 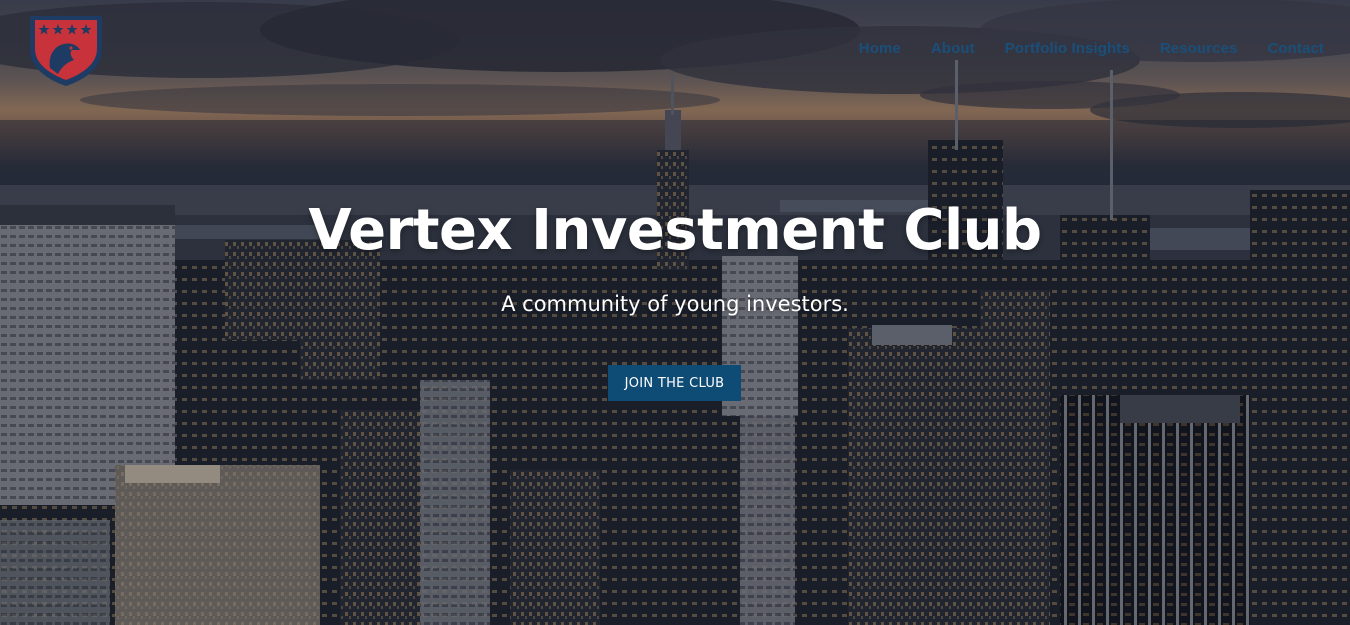 I want to click on nav-about: About, so click(x=953, y=48).